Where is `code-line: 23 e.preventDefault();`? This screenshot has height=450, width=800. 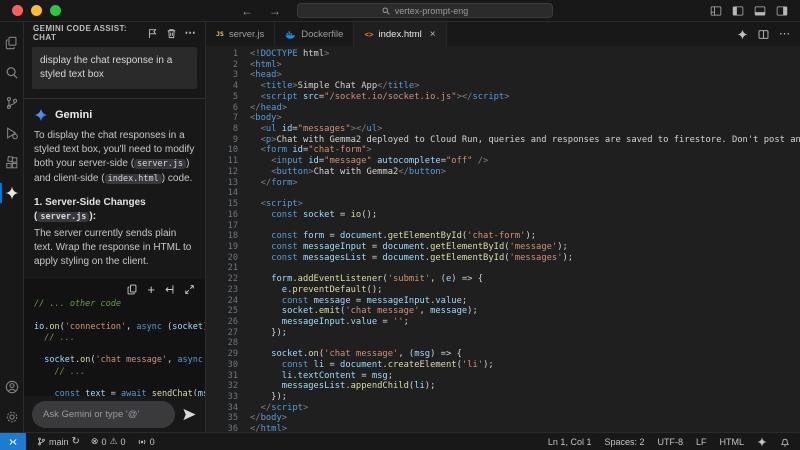
code-line: 23 e.preventDefault(); is located at coordinates (503, 290).